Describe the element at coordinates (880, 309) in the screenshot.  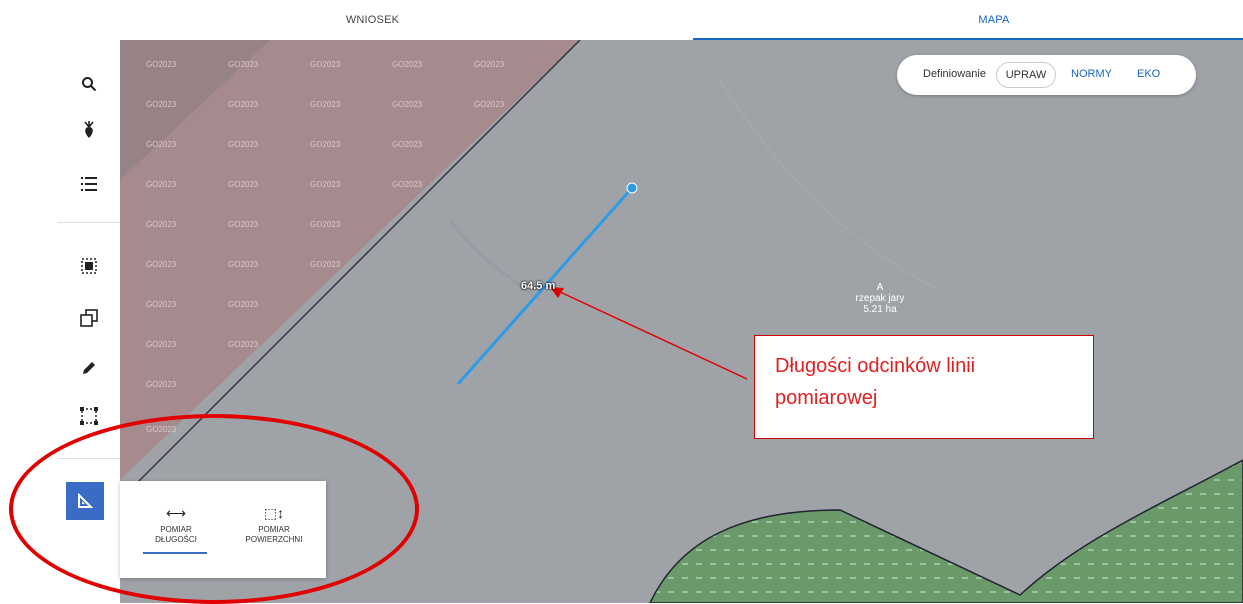
I see `parcel-area: 5.21 ha` at that location.